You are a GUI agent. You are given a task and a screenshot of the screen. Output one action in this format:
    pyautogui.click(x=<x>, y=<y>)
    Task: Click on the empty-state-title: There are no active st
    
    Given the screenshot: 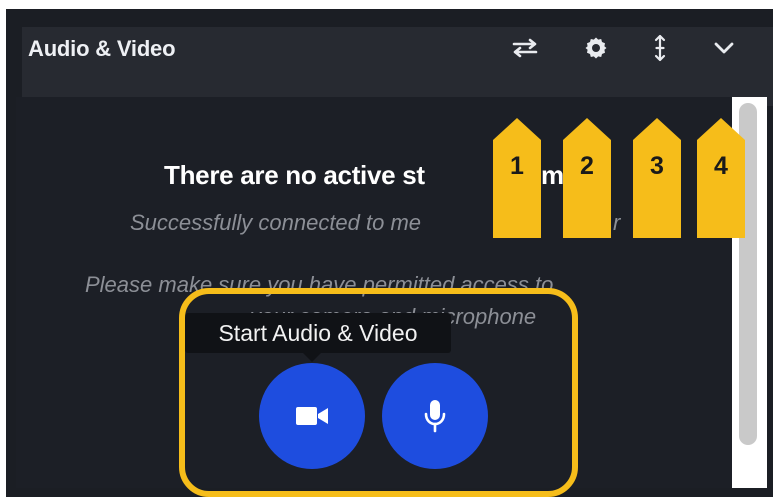 What is the action you would take?
    pyautogui.click(x=294, y=175)
    